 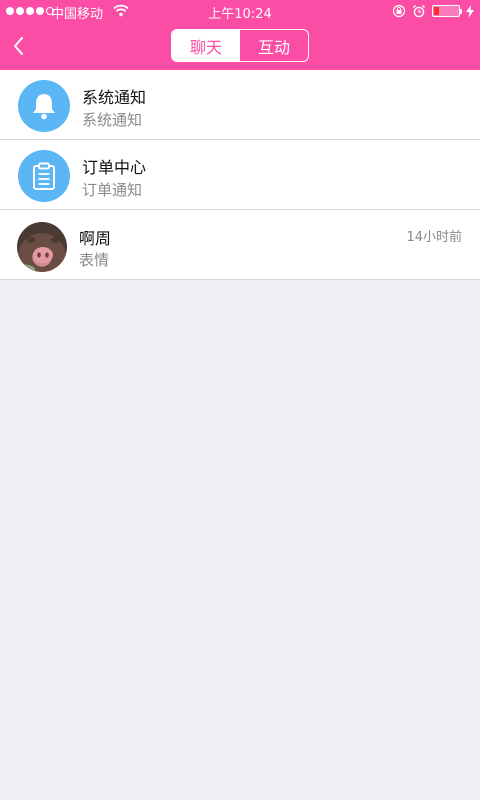 I want to click on user-avatar, so click(x=42, y=247).